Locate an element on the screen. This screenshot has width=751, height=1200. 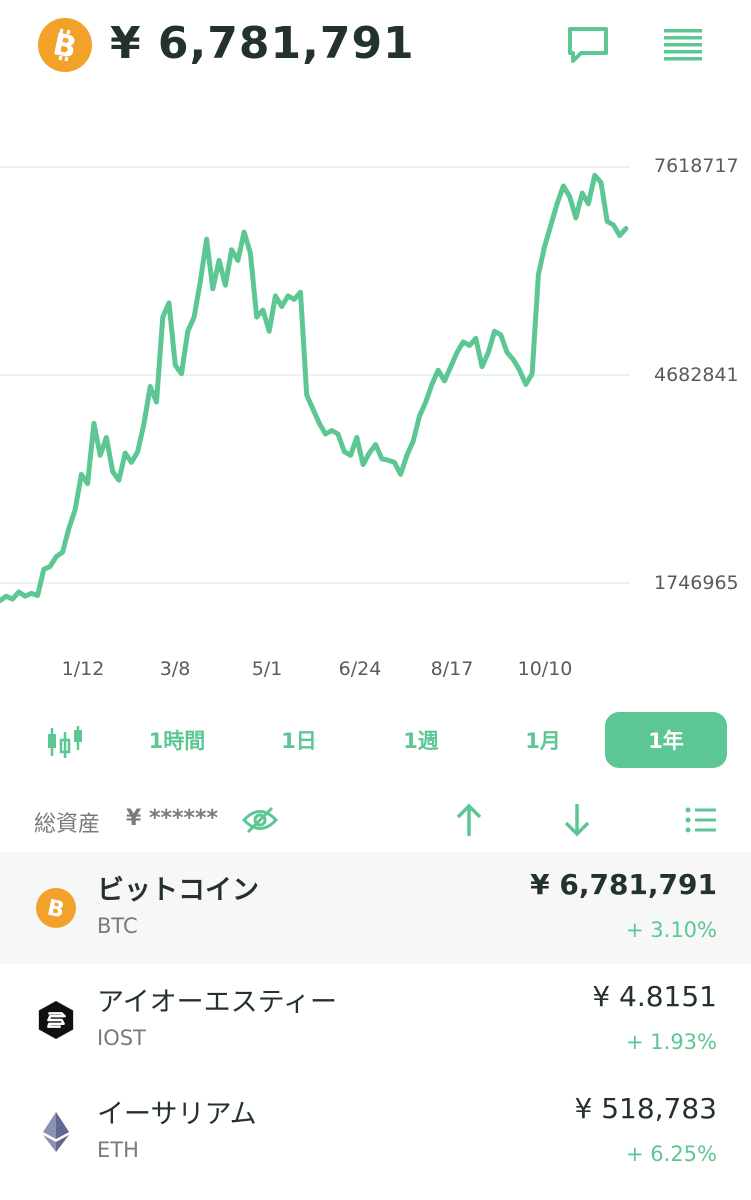
asset-price: ¥ 6,781,791 is located at coordinates (623, 884).